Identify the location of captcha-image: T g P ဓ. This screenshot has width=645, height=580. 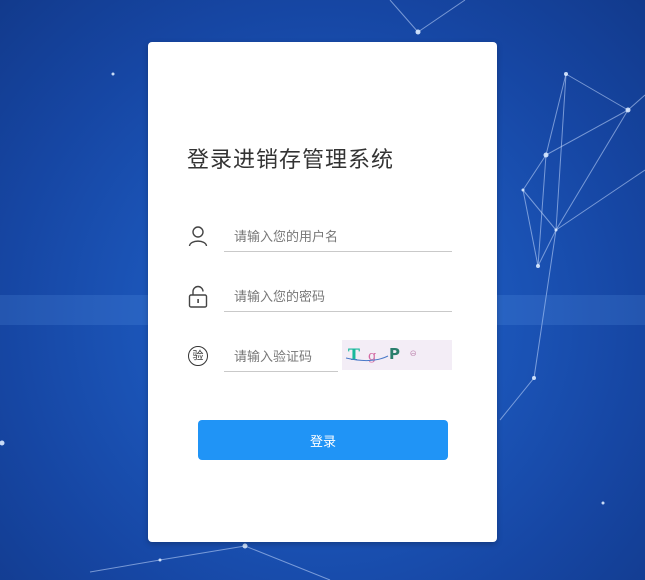
(397, 355).